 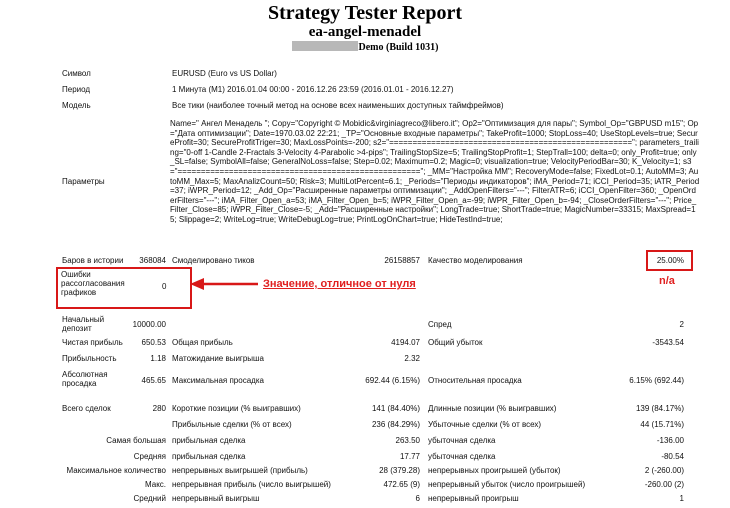 I want to click on model-label: Модель, so click(x=76, y=105).